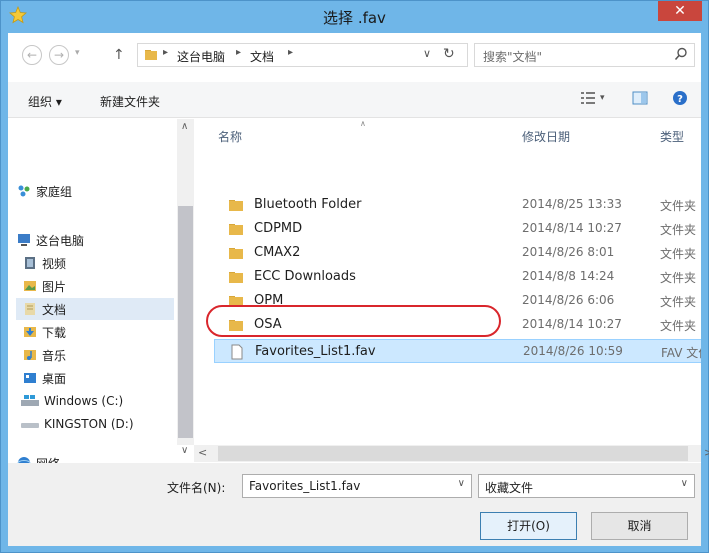 Image resolution: width=709 pixels, height=553 pixels. Describe the element at coordinates (95, 309) in the screenshot. I see `nav-item-documents: 文档` at that location.